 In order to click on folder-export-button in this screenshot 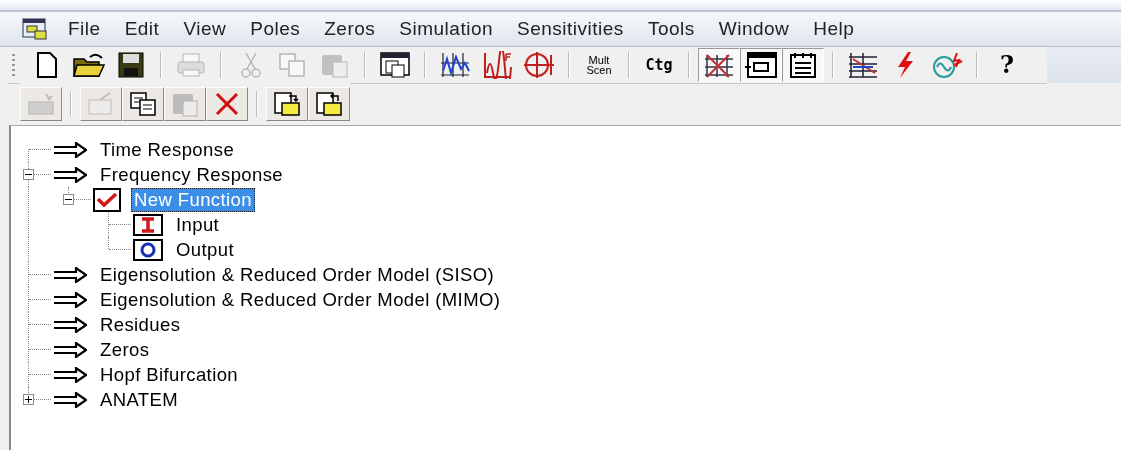, I will do `click(329, 104)`.